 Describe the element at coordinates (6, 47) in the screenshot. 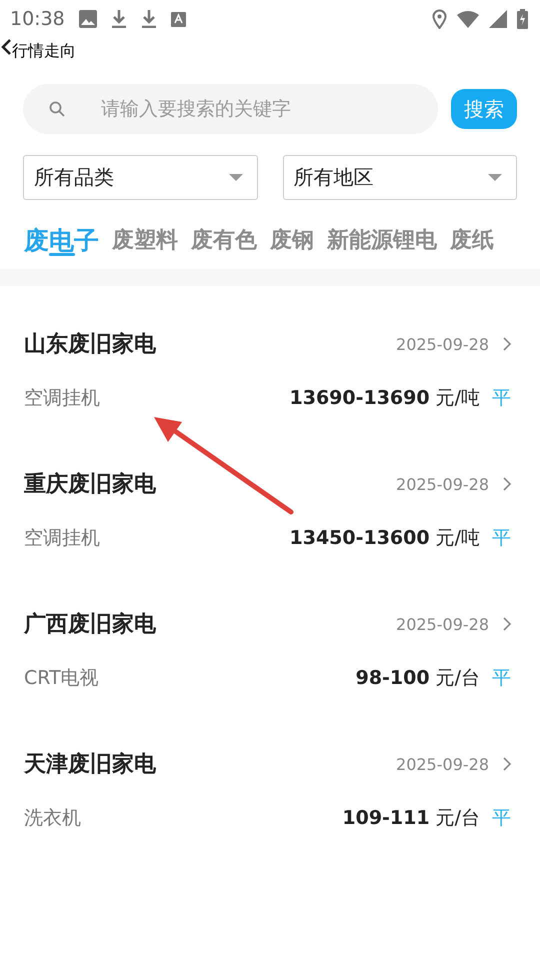

I see `back-icon` at that location.